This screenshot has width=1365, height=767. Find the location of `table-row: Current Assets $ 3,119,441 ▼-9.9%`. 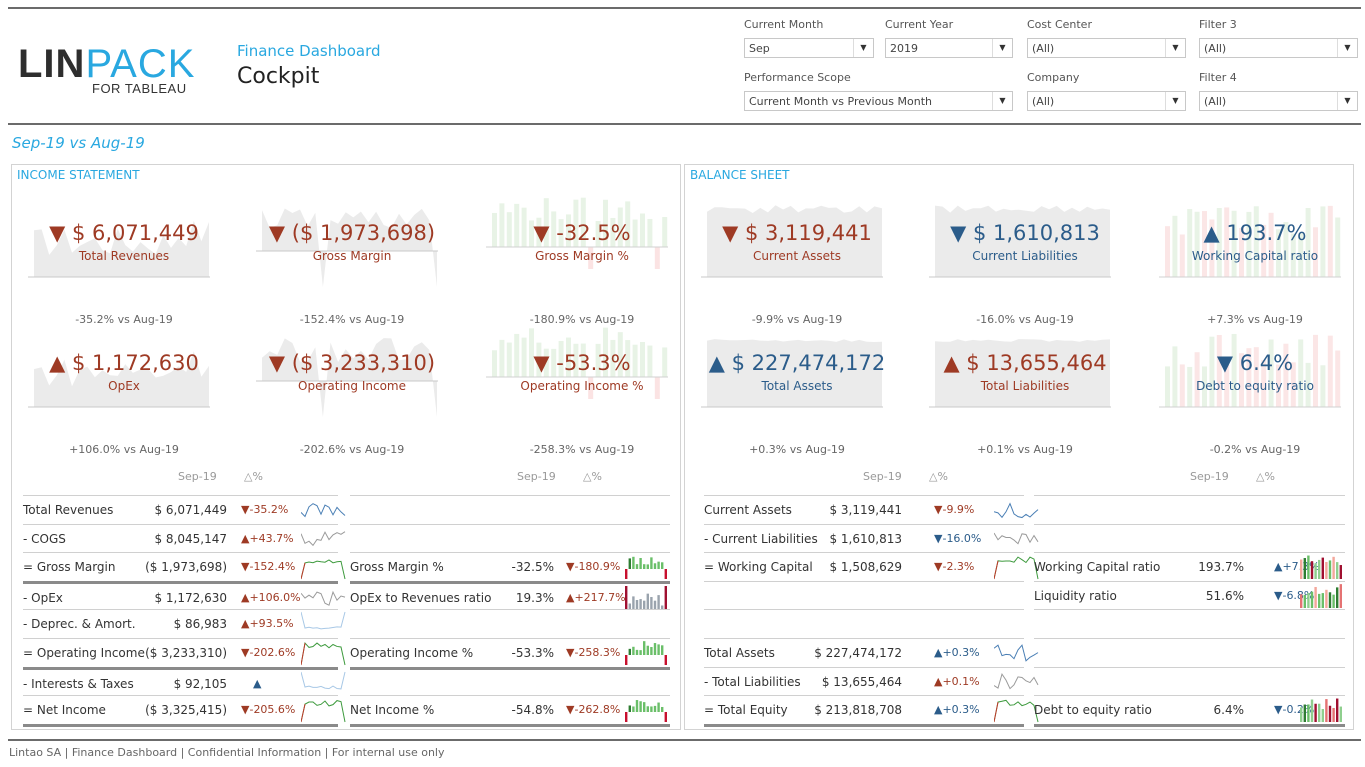

table-row: Current Assets $ 3,119,441 ▼-9.9% is located at coordinates (871, 509).